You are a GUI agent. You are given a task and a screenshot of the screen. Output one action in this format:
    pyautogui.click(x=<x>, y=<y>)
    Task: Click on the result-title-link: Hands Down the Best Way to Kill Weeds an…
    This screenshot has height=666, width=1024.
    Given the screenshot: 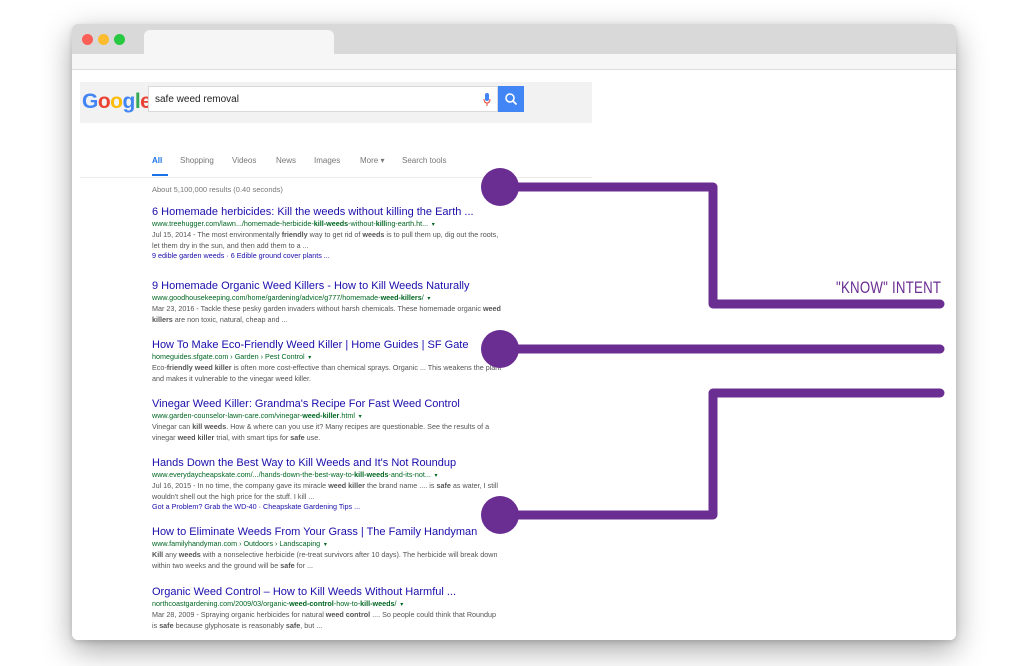 What is the action you would take?
    pyautogui.click(x=327, y=463)
    